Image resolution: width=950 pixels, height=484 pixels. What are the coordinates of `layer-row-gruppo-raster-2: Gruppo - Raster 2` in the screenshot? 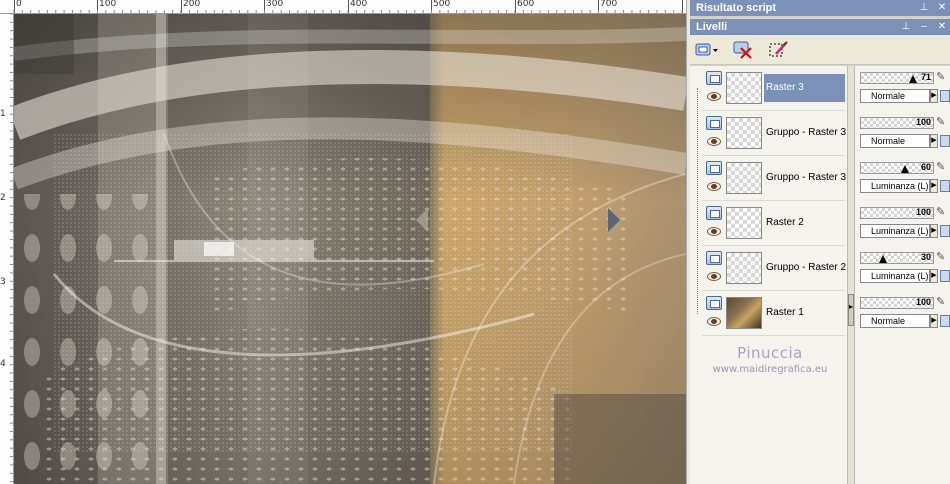 It's located at (774, 268).